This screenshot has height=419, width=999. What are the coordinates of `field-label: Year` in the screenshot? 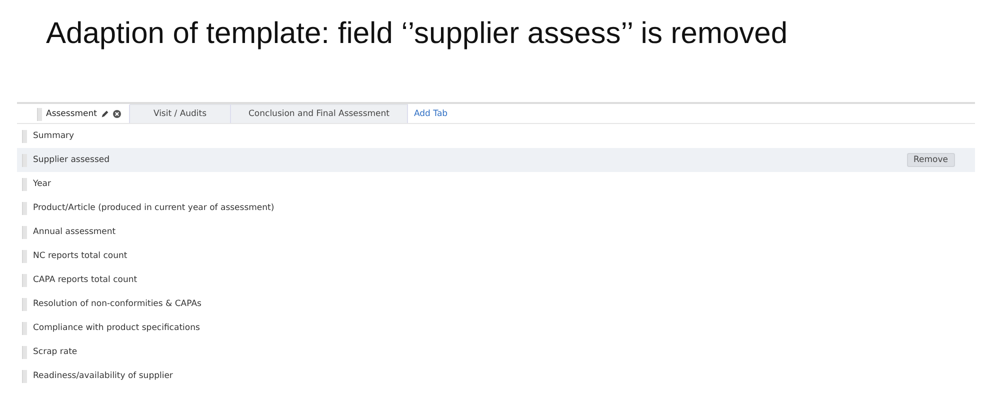 It's located at (42, 184).